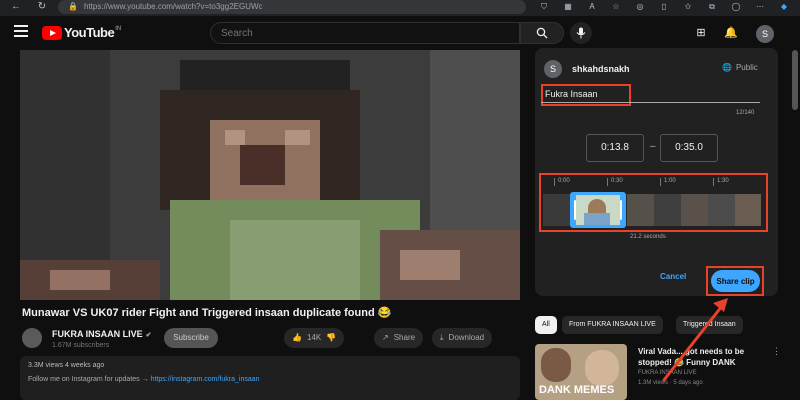 The width and height of the screenshot is (800, 400). Describe the element at coordinates (640, 7) in the screenshot. I see `extension-icon: ◎` at that location.